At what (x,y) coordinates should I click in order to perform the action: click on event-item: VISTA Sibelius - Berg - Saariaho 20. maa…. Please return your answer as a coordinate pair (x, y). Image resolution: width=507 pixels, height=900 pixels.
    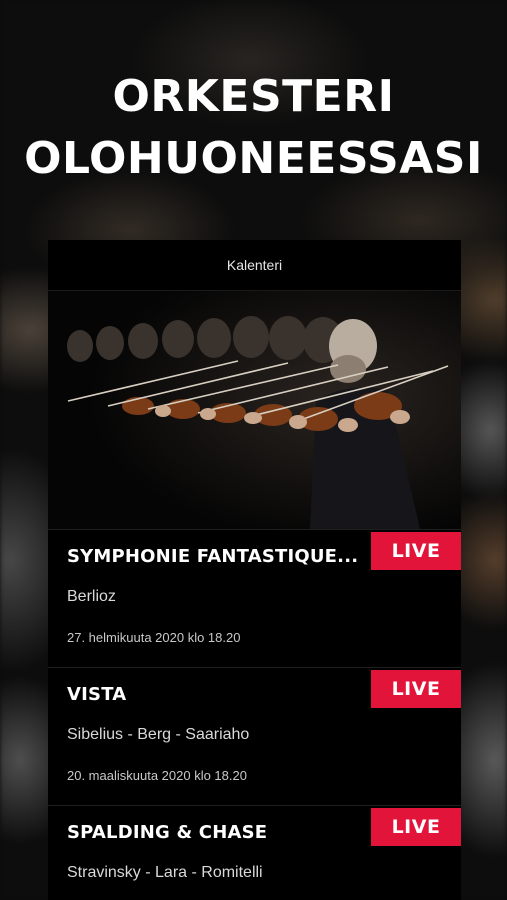
    Looking at the image, I should click on (254, 736).